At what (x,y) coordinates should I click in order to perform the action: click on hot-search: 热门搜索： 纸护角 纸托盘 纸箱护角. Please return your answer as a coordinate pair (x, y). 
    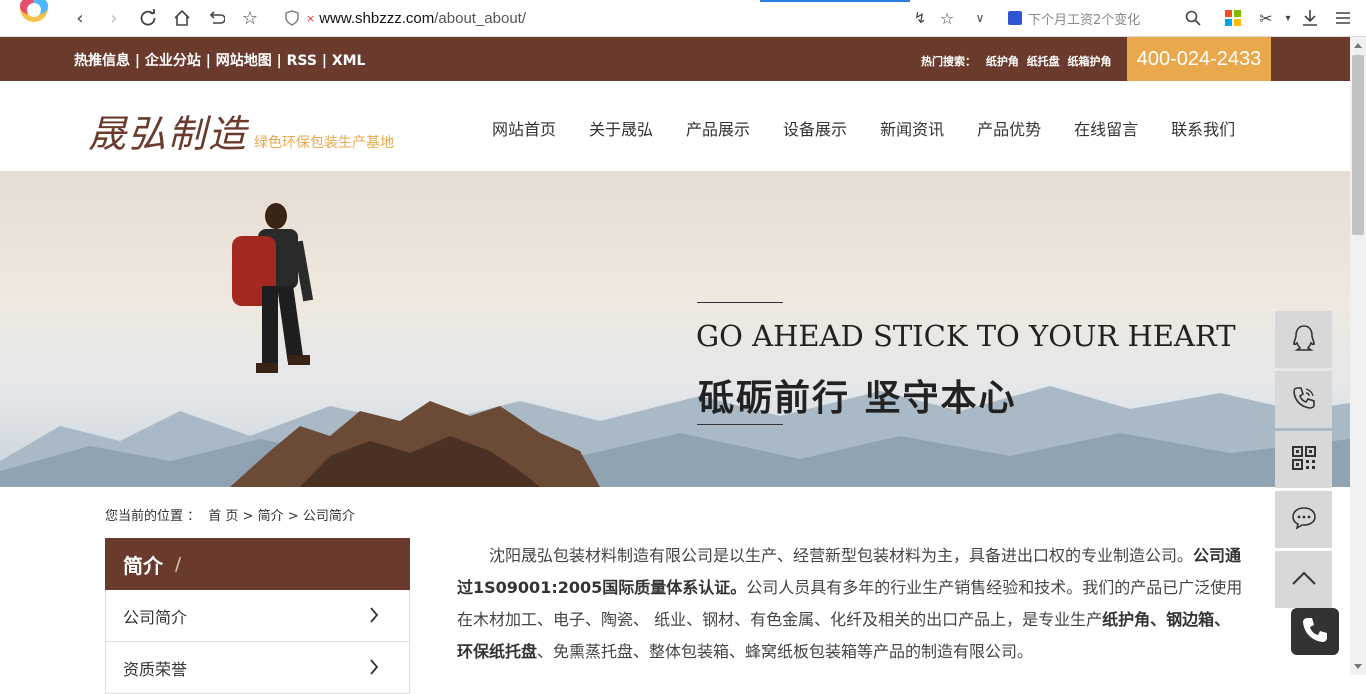
    Looking at the image, I should click on (1016, 61).